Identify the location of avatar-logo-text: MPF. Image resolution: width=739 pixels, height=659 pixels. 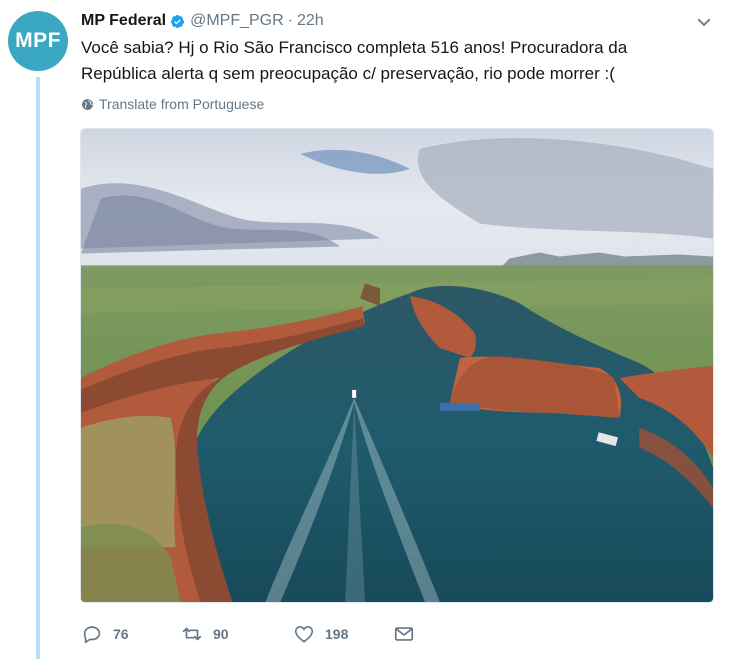
(38, 40).